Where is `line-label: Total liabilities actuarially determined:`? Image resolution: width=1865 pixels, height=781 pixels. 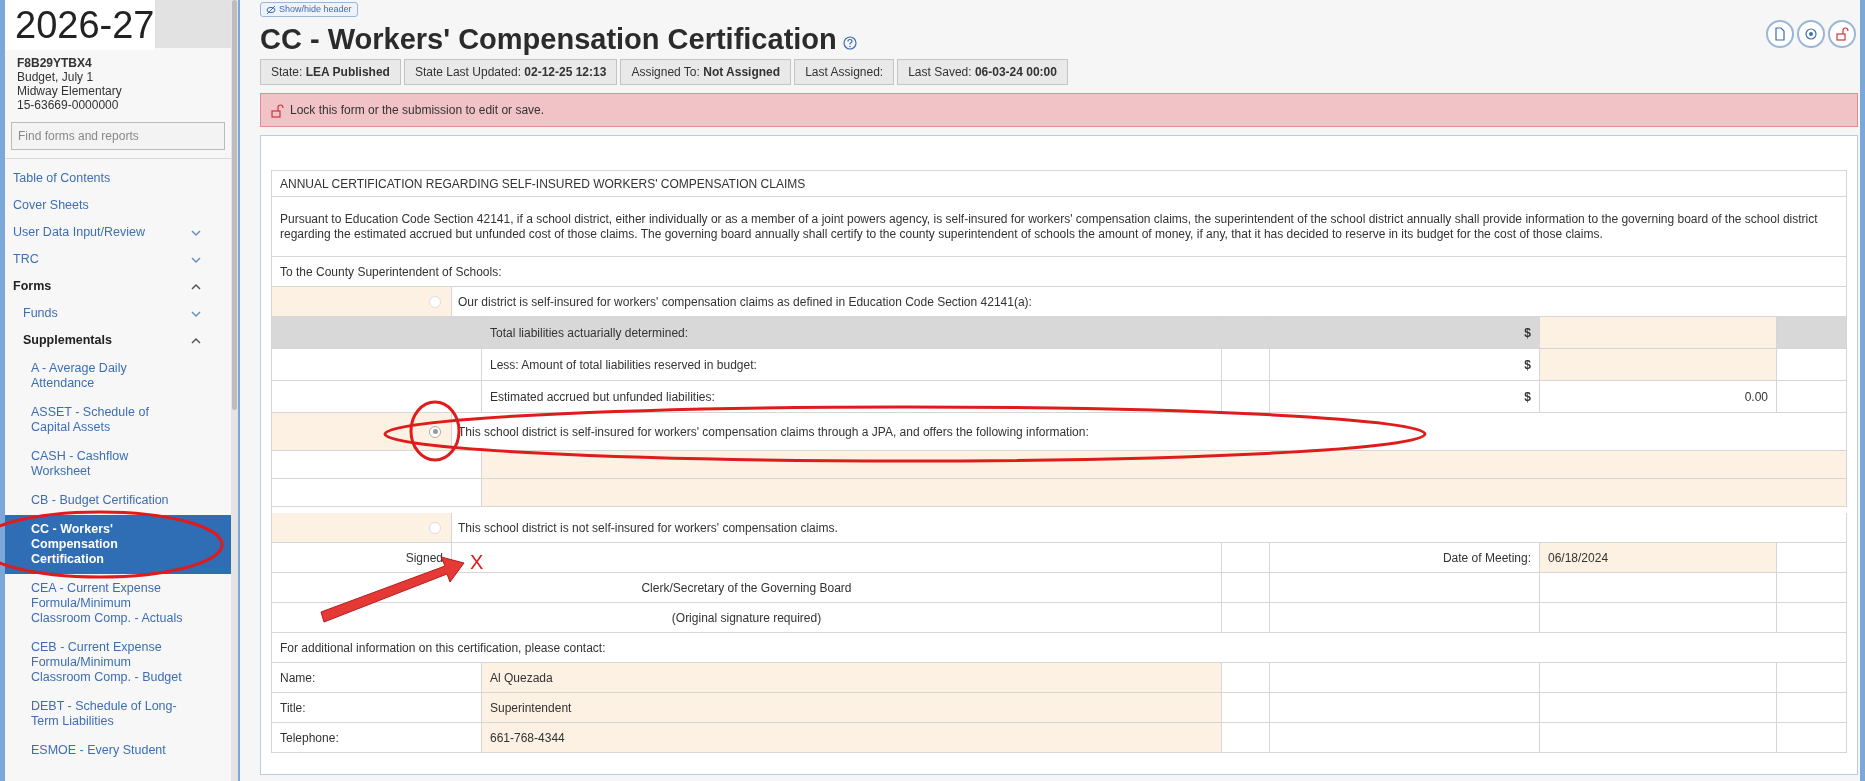
line-label: Total liabilities actuarially determined: is located at coordinates (852, 333).